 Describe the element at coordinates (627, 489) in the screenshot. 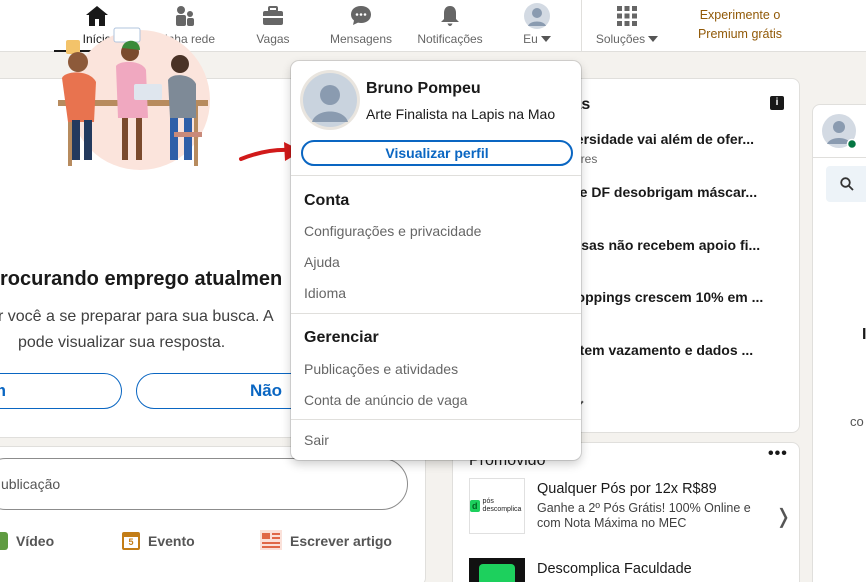

I see `ad-headline: Qualquer Pós por 12x R$89` at that location.